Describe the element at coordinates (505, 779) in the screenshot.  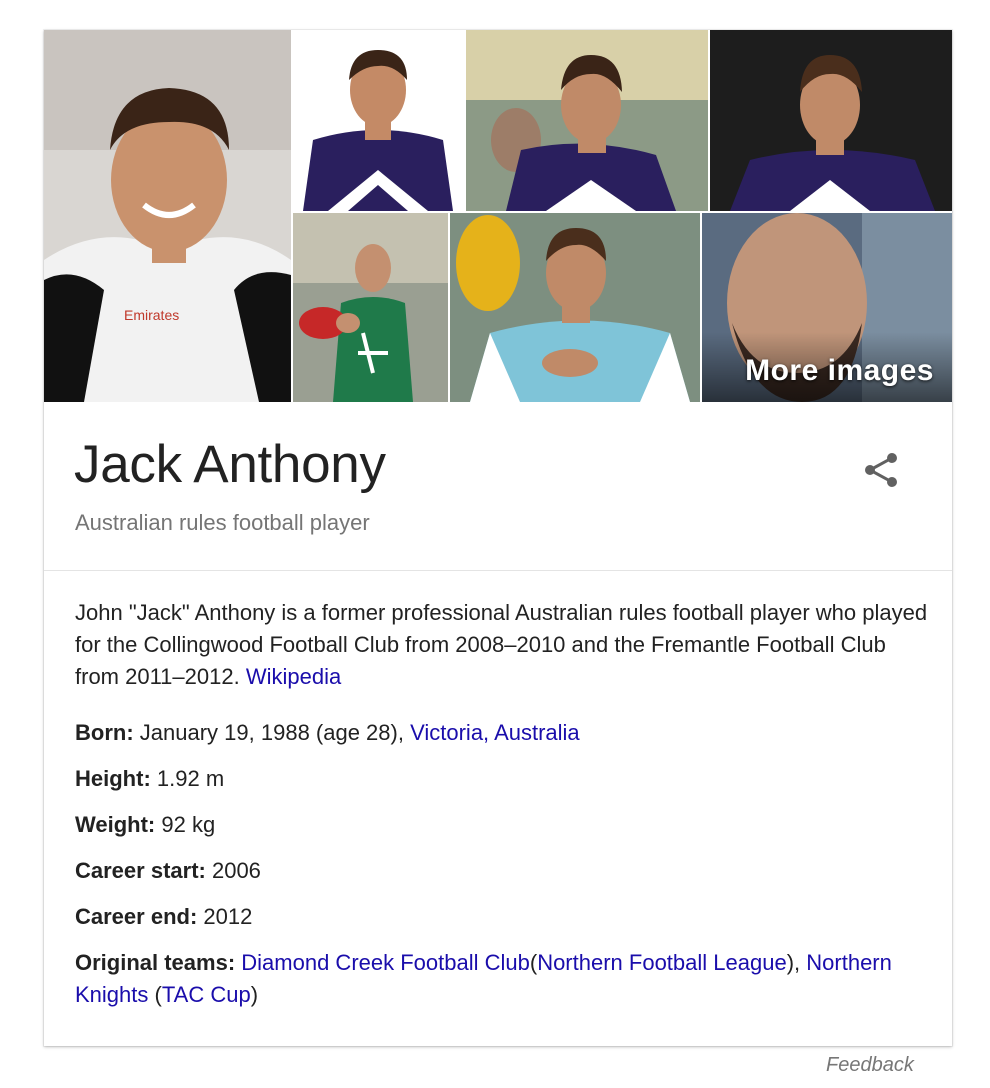
I see `fact-height: Height: 1.92 m` at that location.